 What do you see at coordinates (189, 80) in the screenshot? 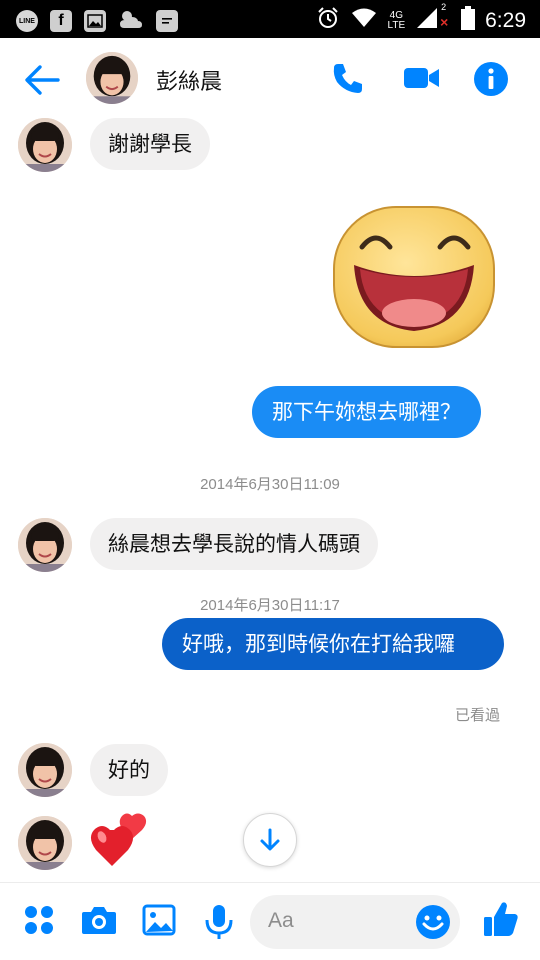
I see `contact-name: 彭絲晨` at bounding box center [189, 80].